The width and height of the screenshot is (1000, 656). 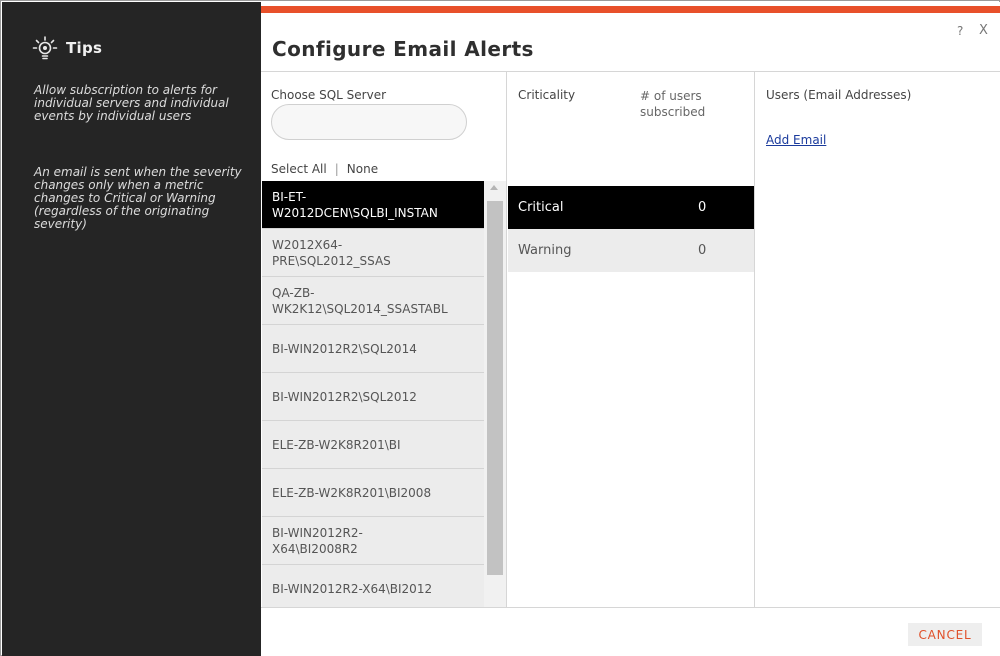 What do you see at coordinates (631, 207) in the screenshot?
I see `criticality-row-critical: Critical 0` at bounding box center [631, 207].